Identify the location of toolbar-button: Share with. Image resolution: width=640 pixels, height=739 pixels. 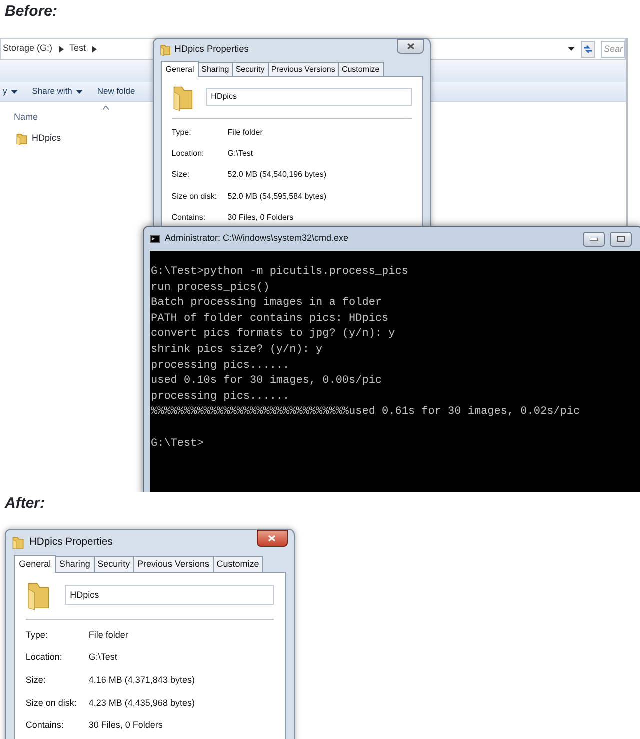
(58, 91).